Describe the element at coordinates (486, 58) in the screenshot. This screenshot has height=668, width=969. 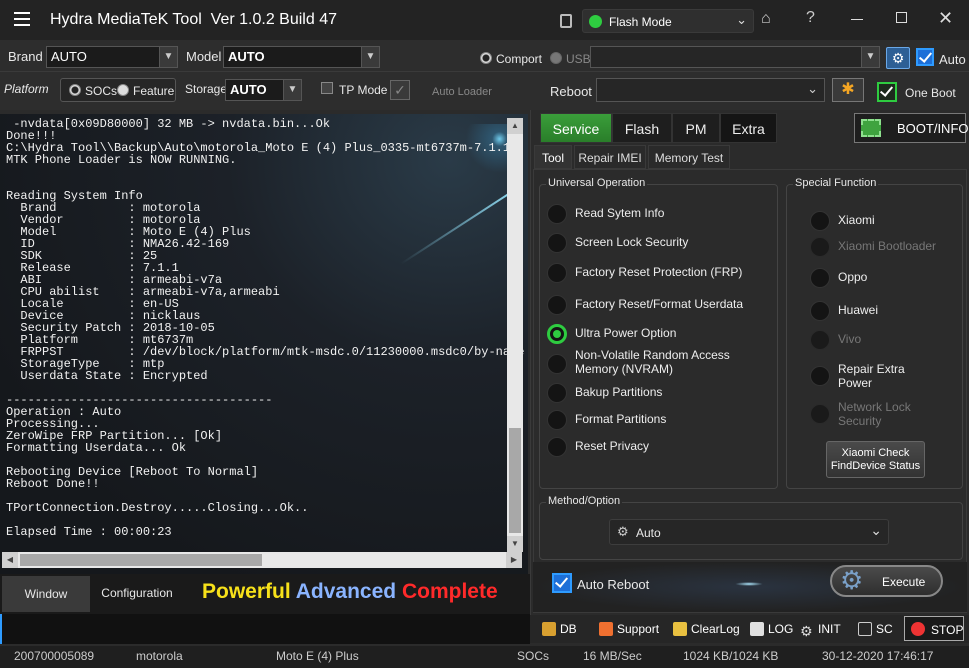
I see `comport-radio` at that location.